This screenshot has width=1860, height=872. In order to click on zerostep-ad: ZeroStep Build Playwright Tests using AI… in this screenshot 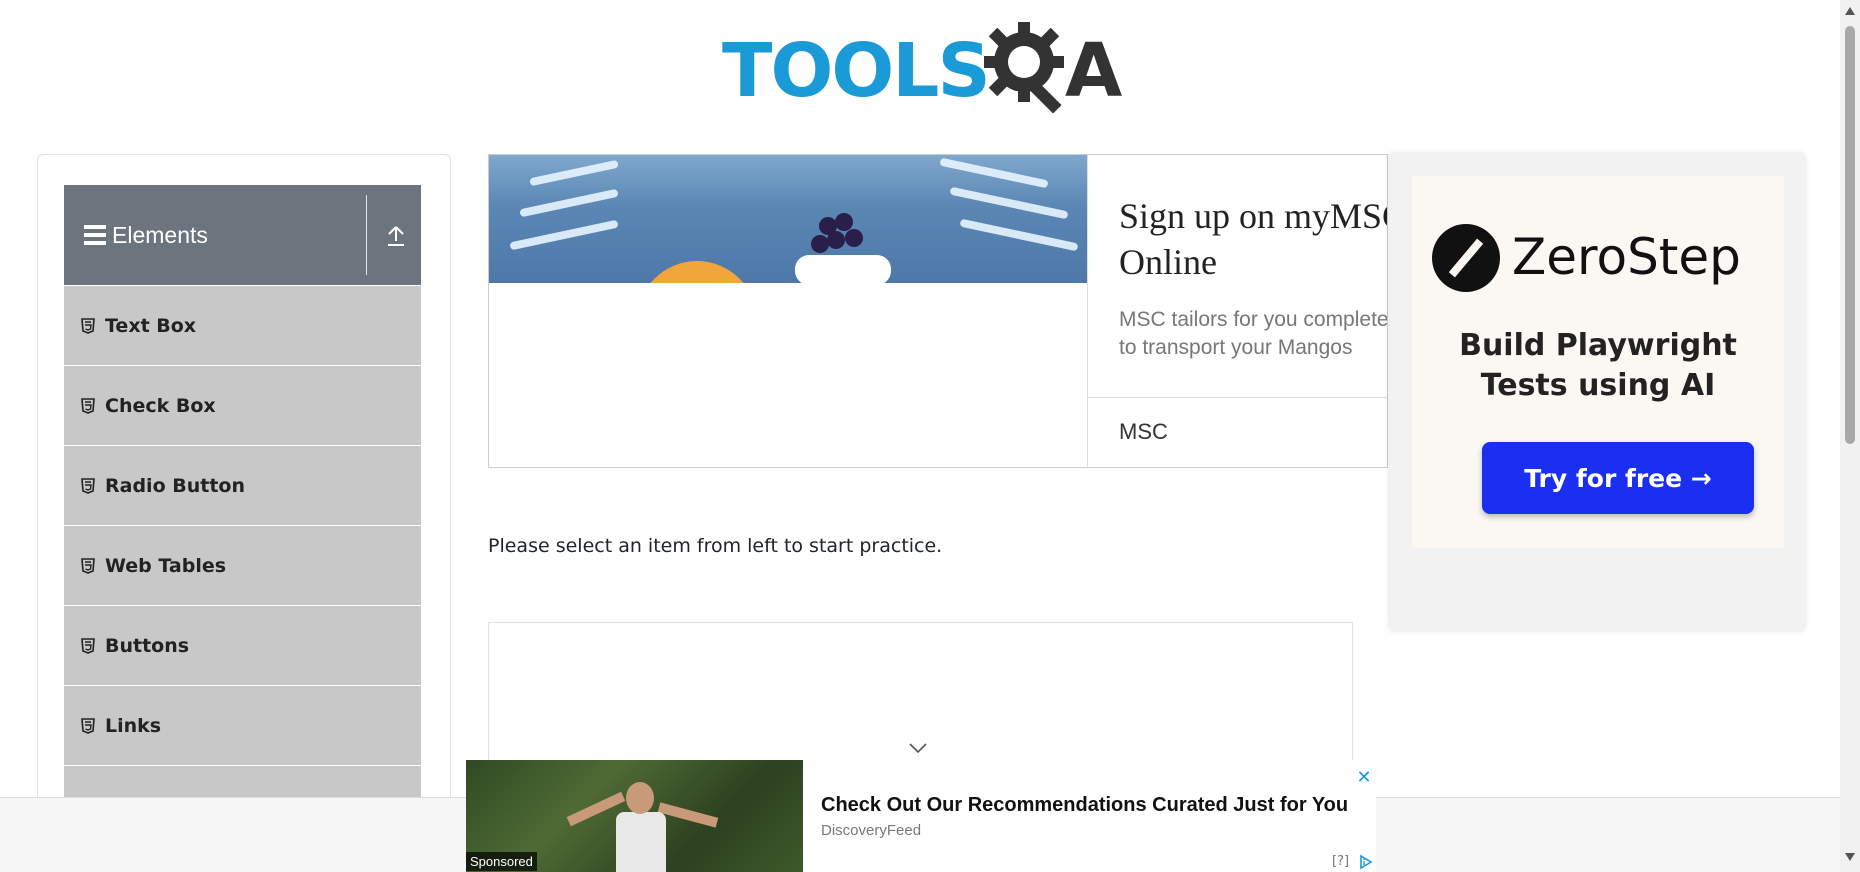, I will do `click(1597, 392)`.